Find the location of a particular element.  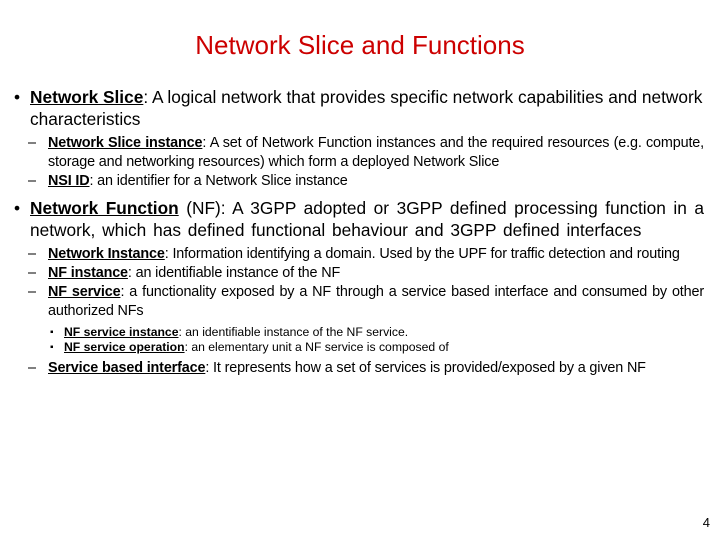

term-nf-instance: NF instance is located at coordinates (88, 273).